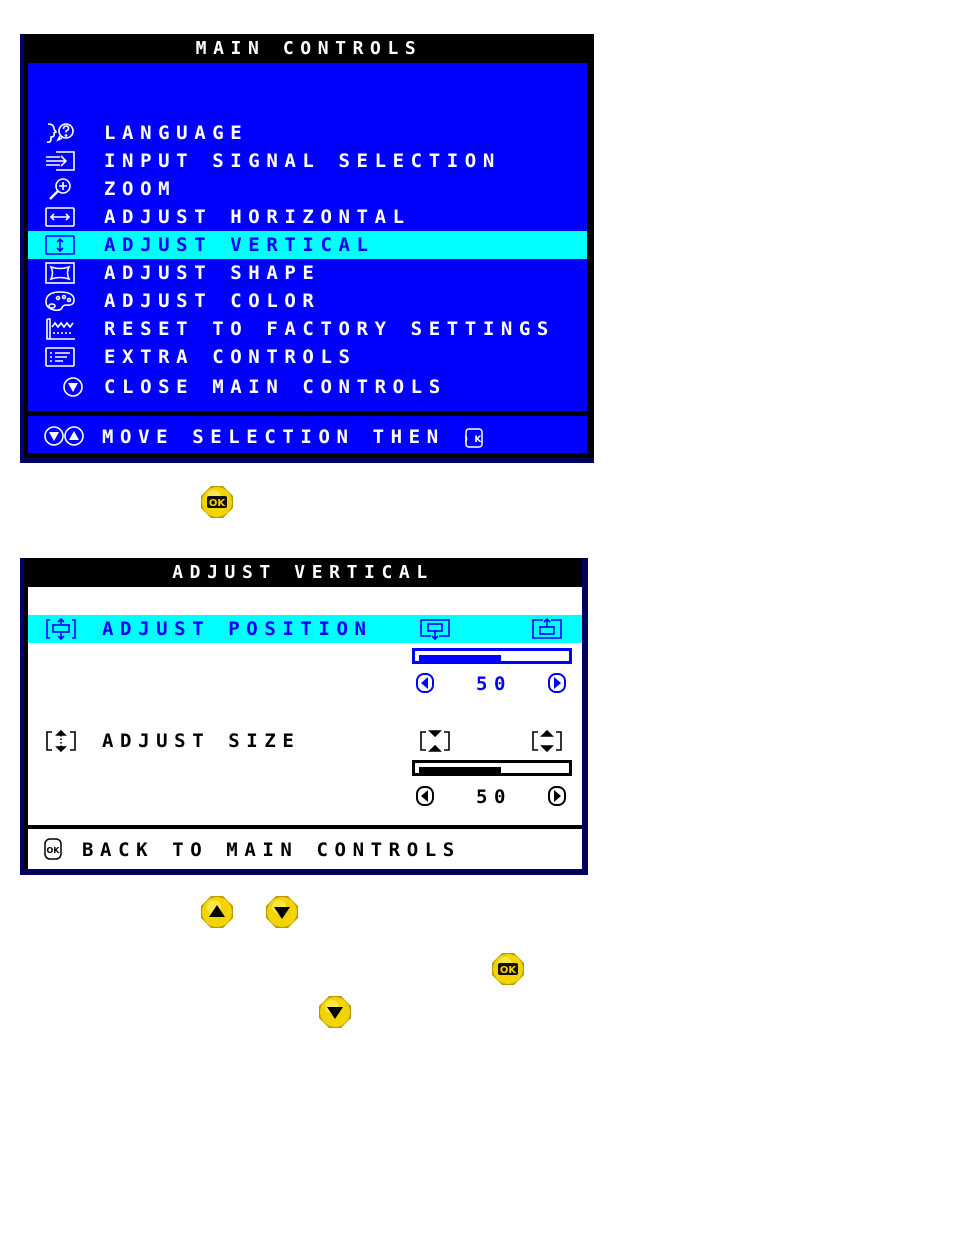 Image resolution: width=954 pixels, height=1235 pixels. I want to click on menu-item-language: LANGUAGE, so click(307, 133).